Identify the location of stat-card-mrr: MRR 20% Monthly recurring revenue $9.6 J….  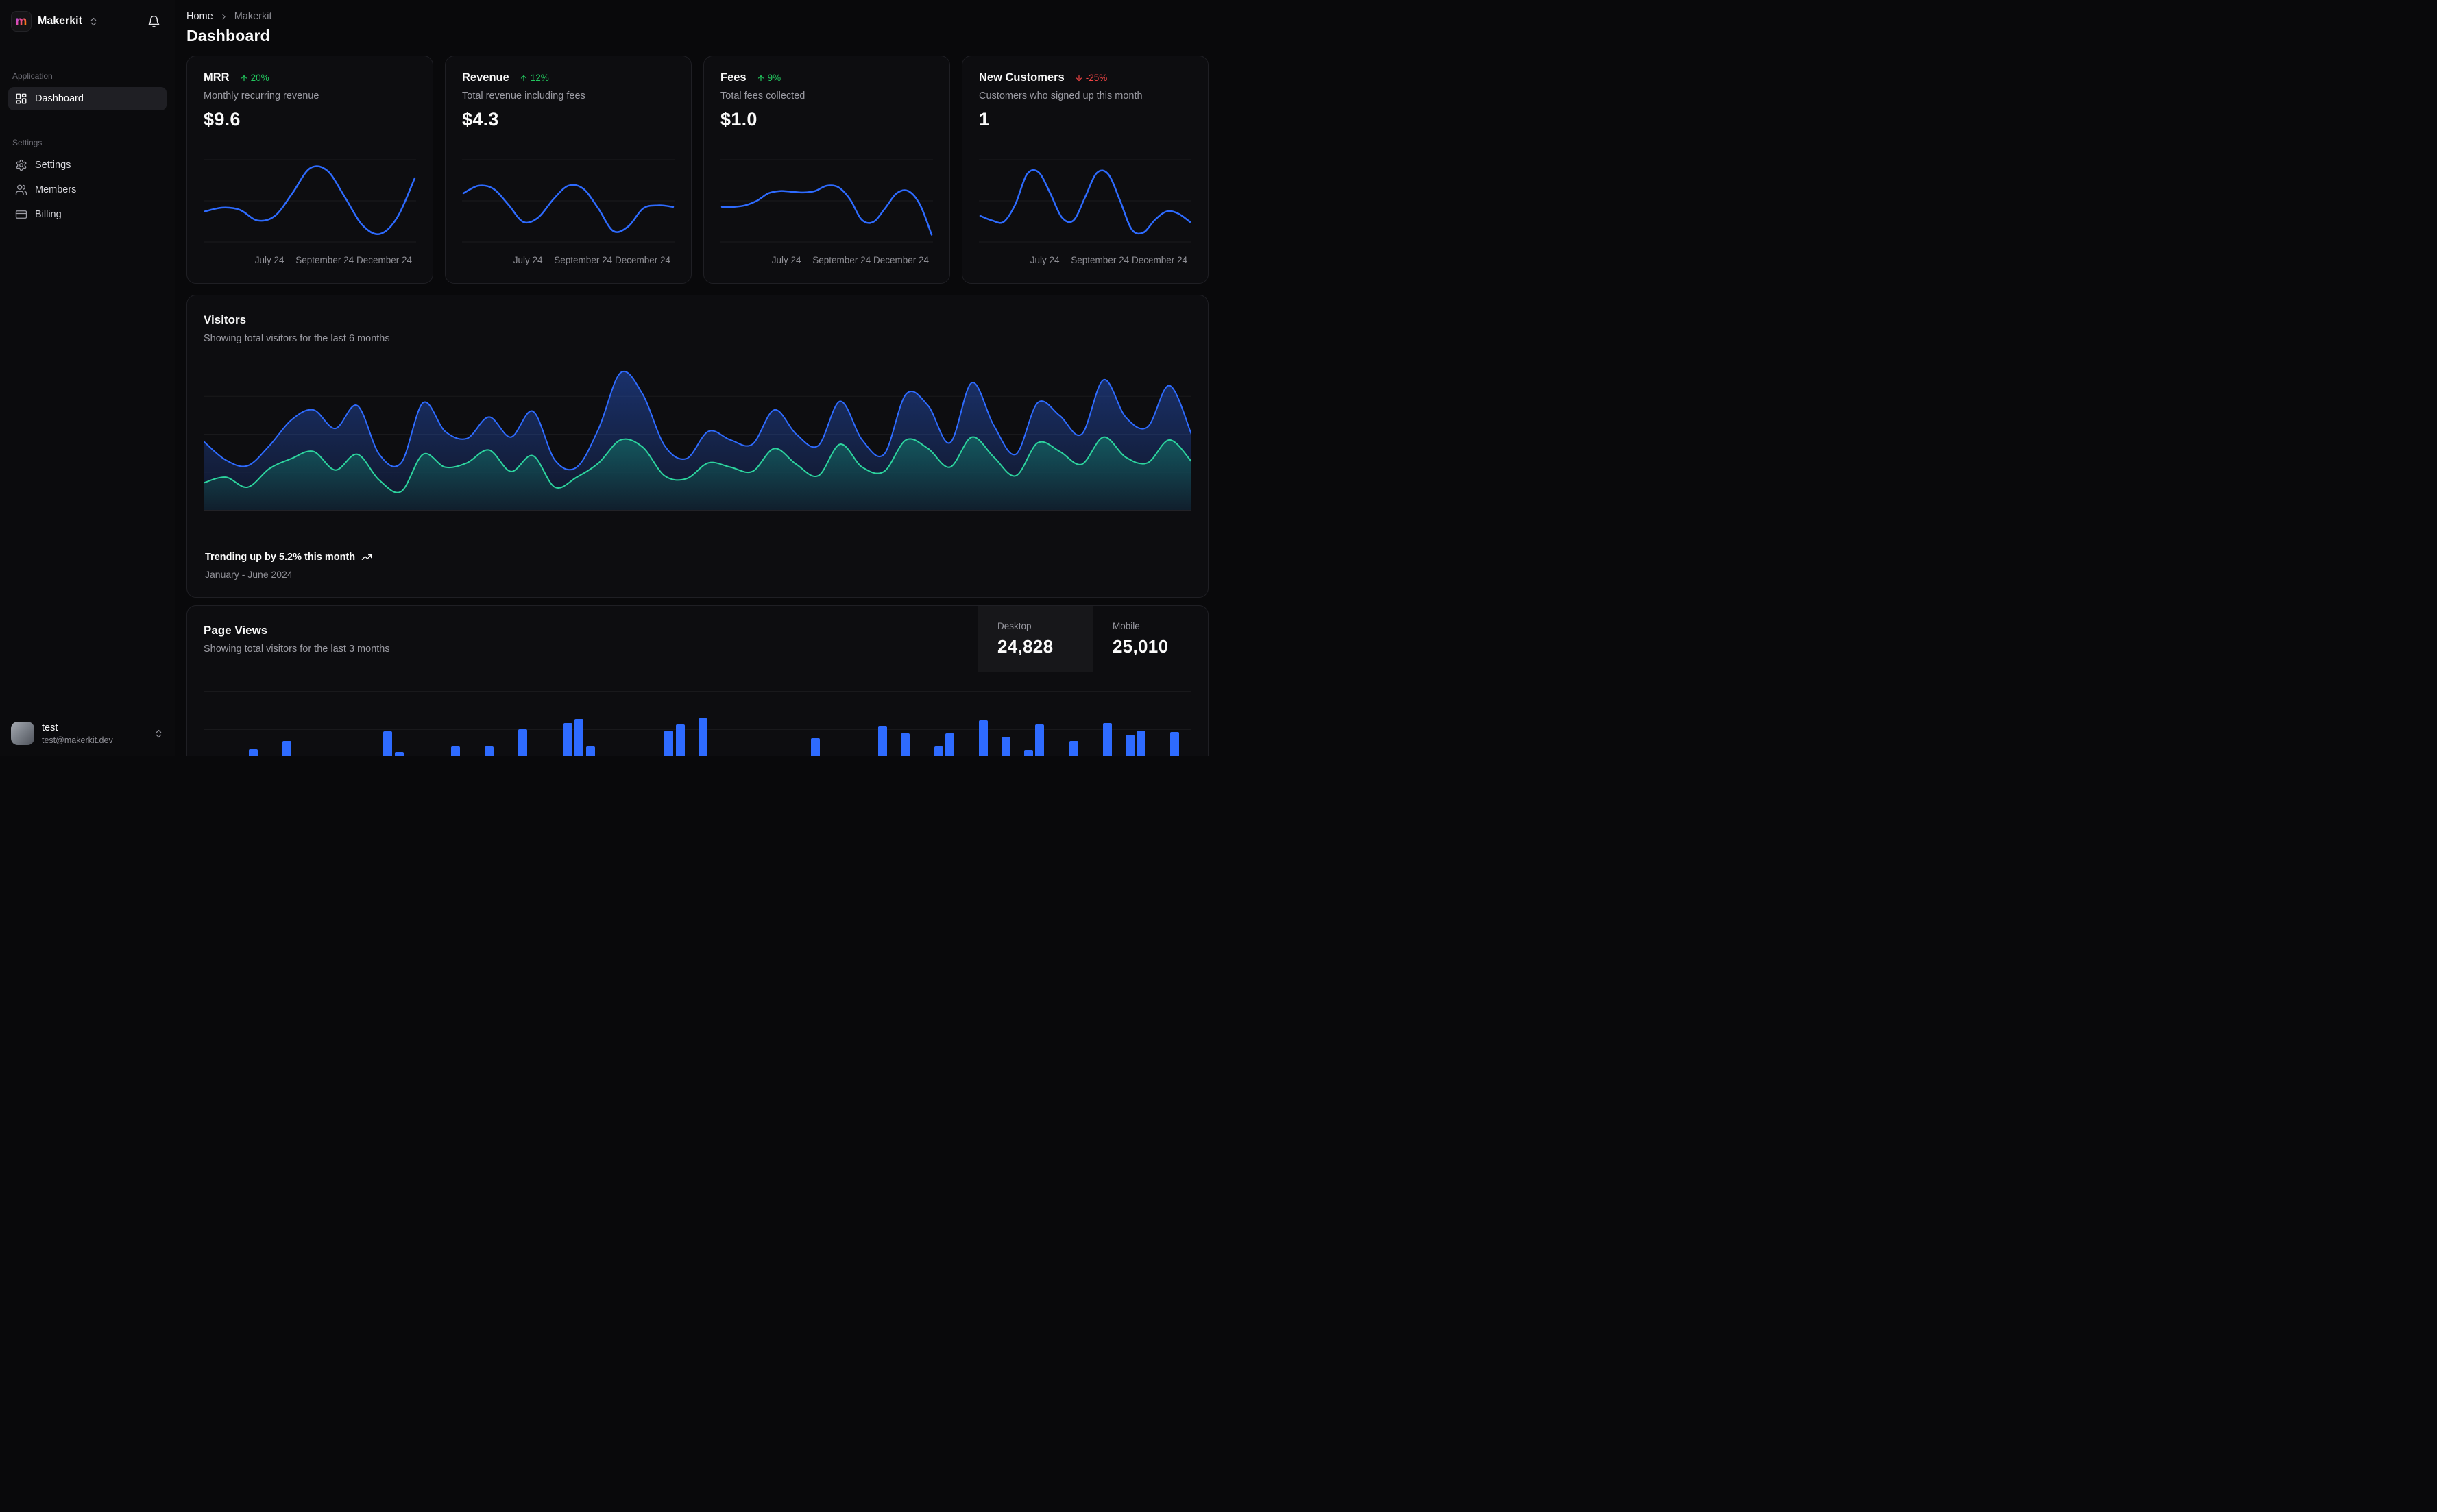
(309, 170).